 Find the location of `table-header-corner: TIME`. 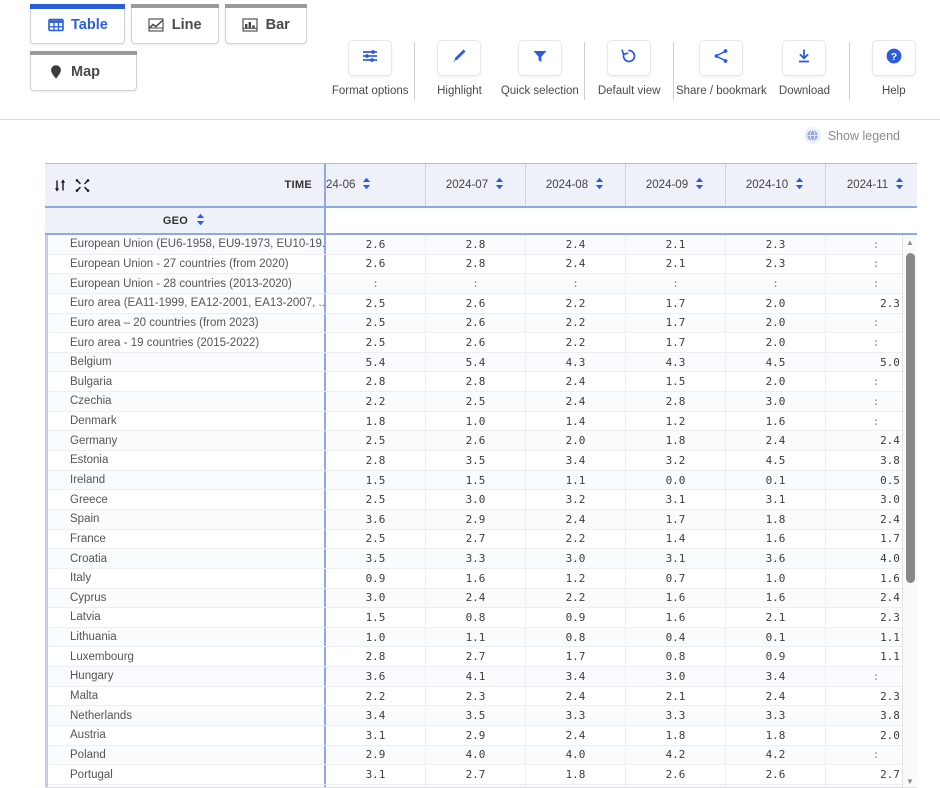

table-header-corner: TIME is located at coordinates (185, 185).